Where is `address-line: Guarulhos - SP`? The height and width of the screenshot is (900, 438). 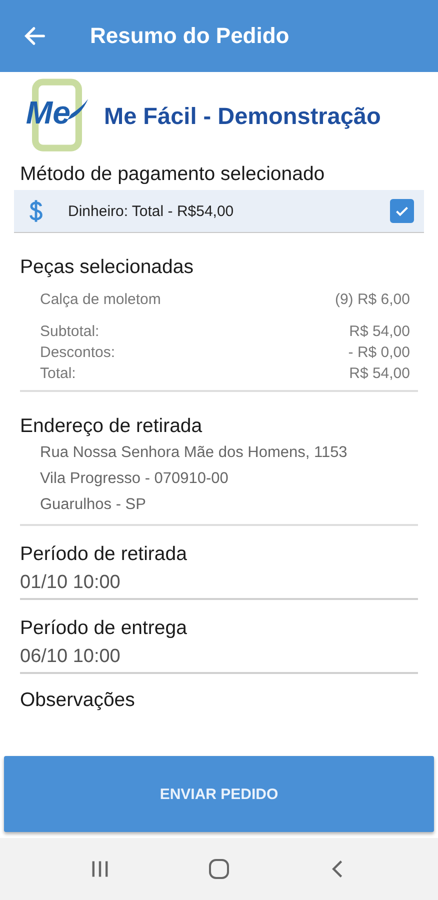 address-line: Guarulhos - SP is located at coordinates (93, 505).